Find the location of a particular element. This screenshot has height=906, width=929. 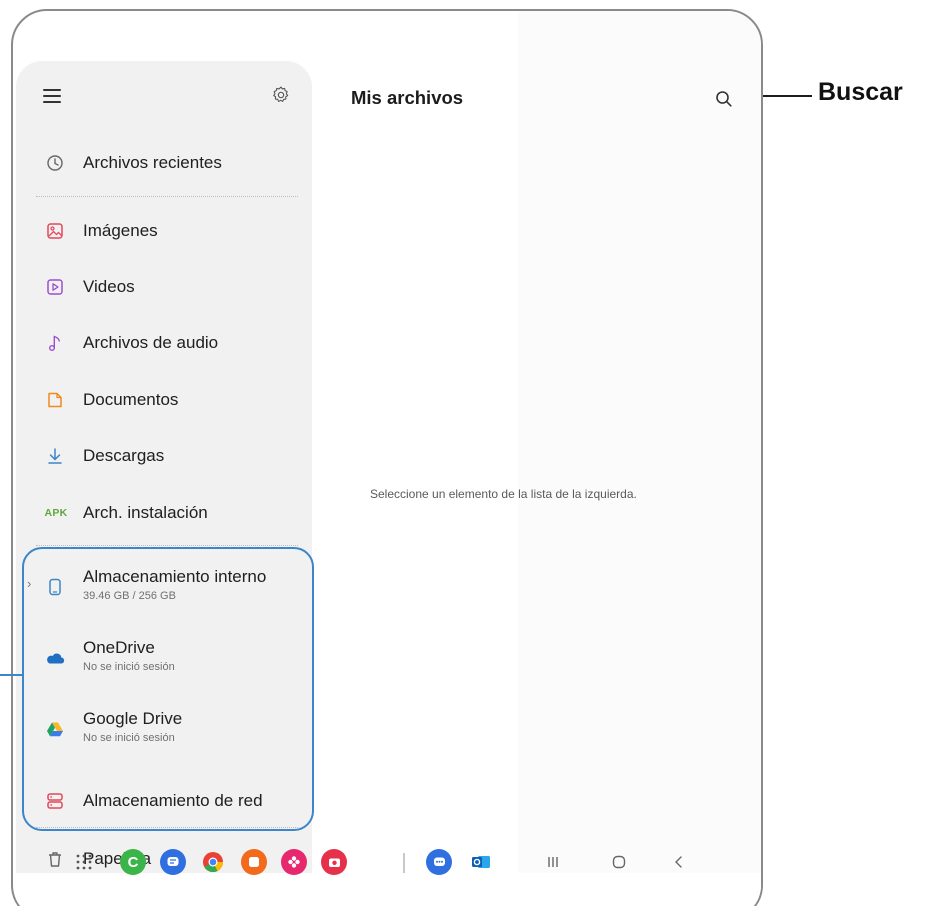

phone-app-icon: C is located at coordinates (133, 862).